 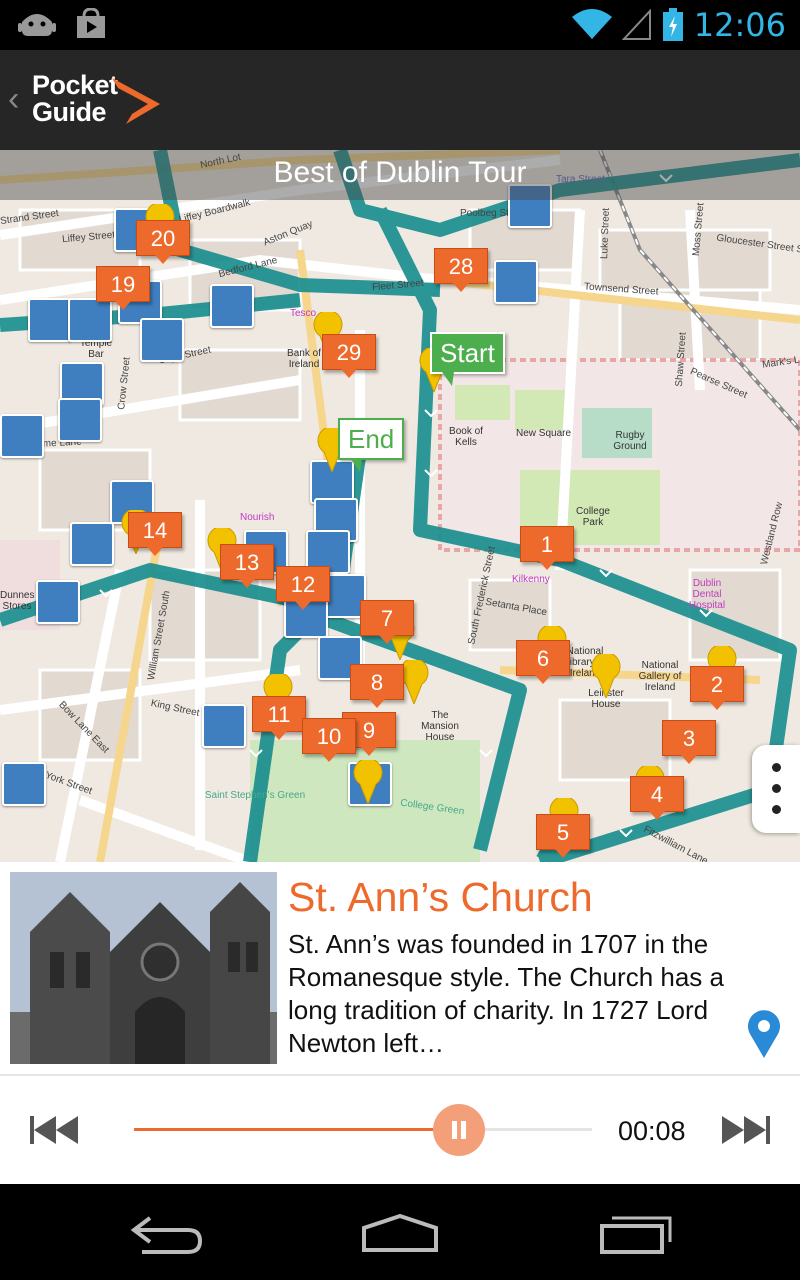 I want to click on place-label: College Park, so click(x=593, y=517).